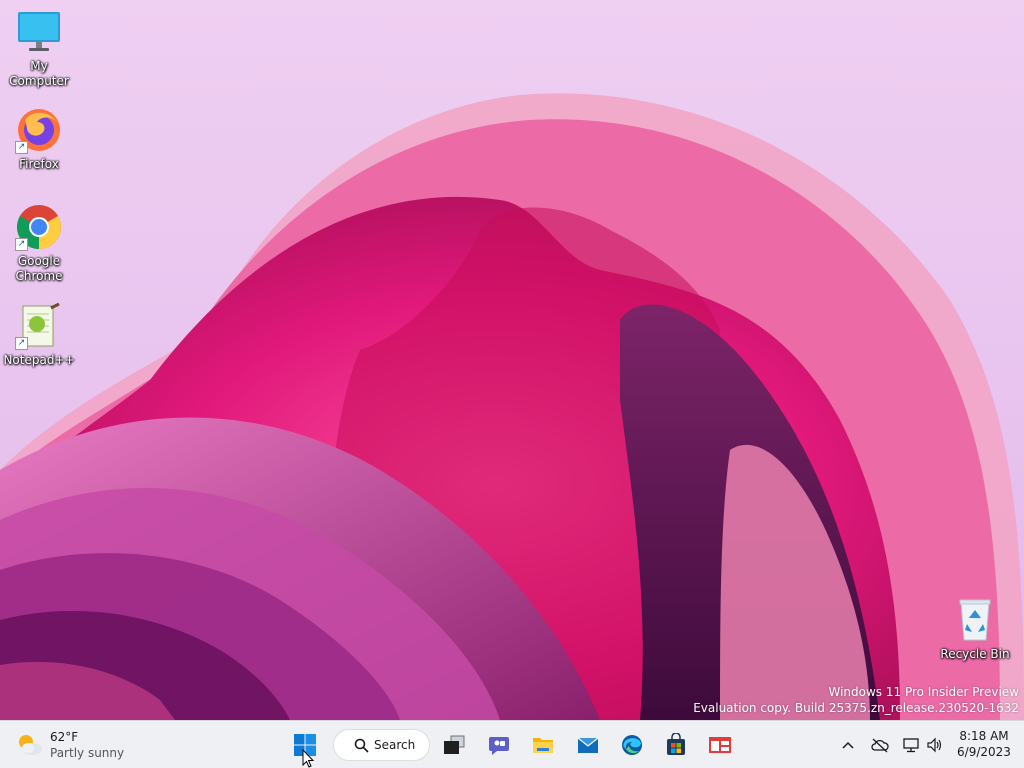 This screenshot has width=1024, height=768. I want to click on onedrive-offline-icon, so click(880, 745).